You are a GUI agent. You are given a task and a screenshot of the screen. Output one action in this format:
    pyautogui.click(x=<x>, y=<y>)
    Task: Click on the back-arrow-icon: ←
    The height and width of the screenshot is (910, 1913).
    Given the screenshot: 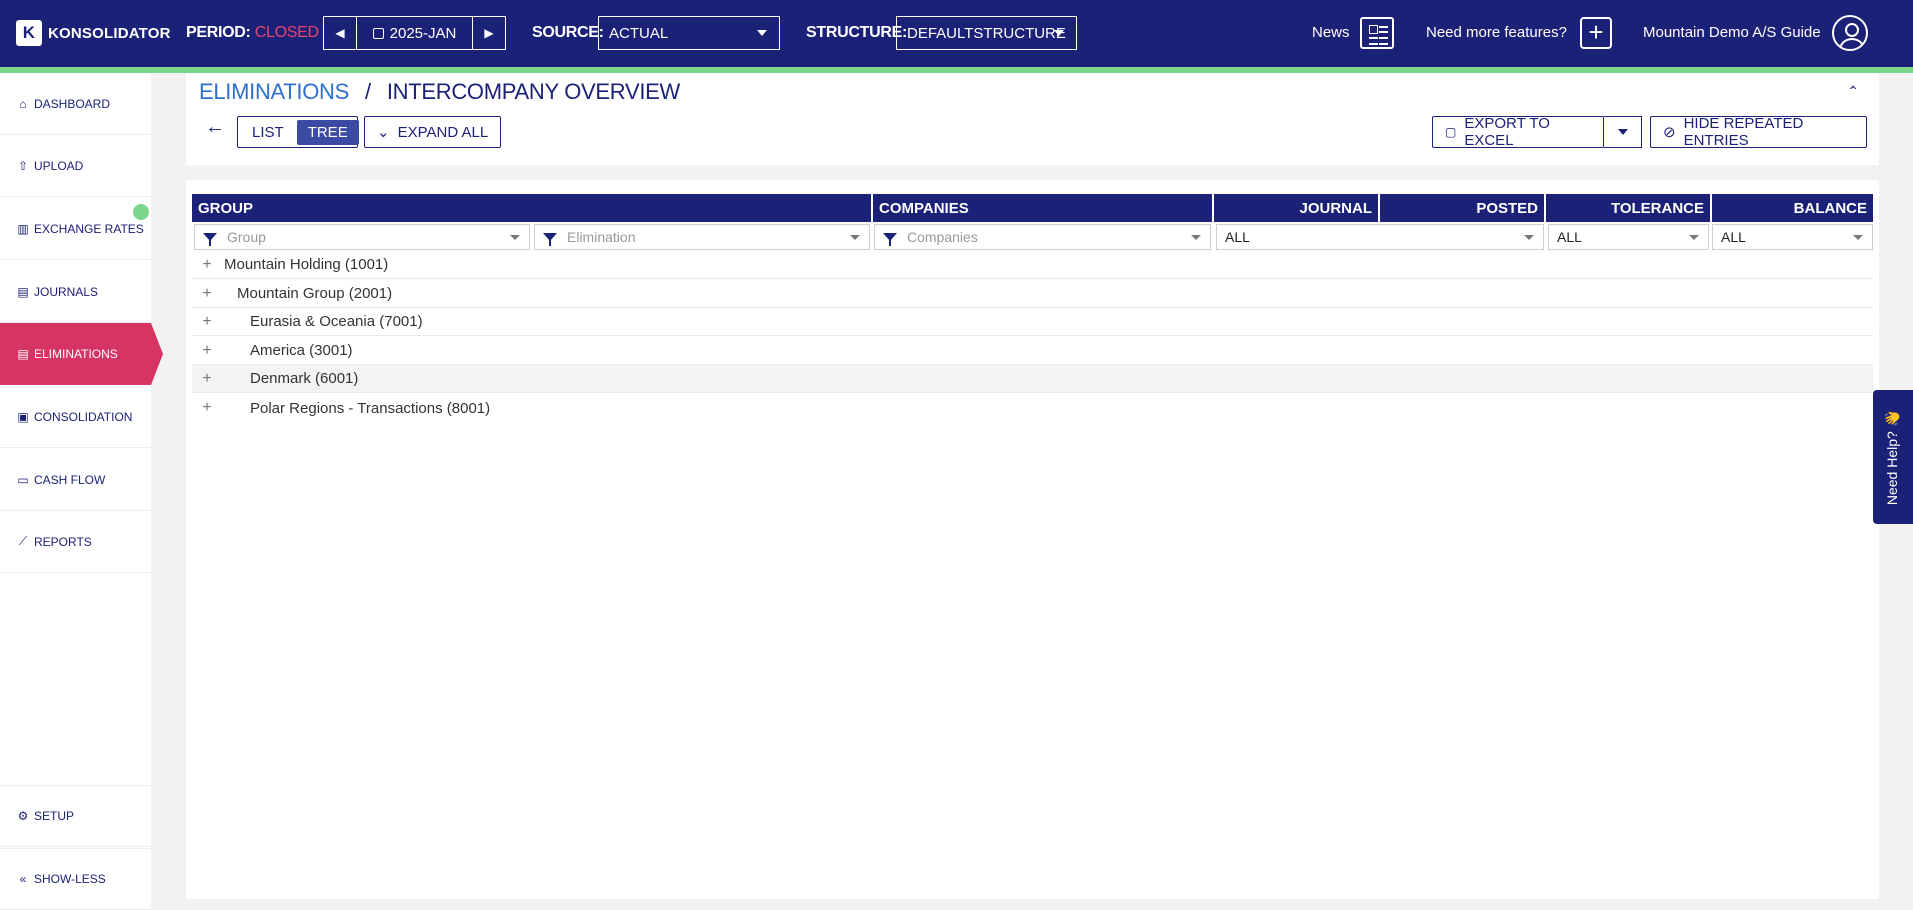 What is the action you would take?
    pyautogui.click(x=215, y=127)
    